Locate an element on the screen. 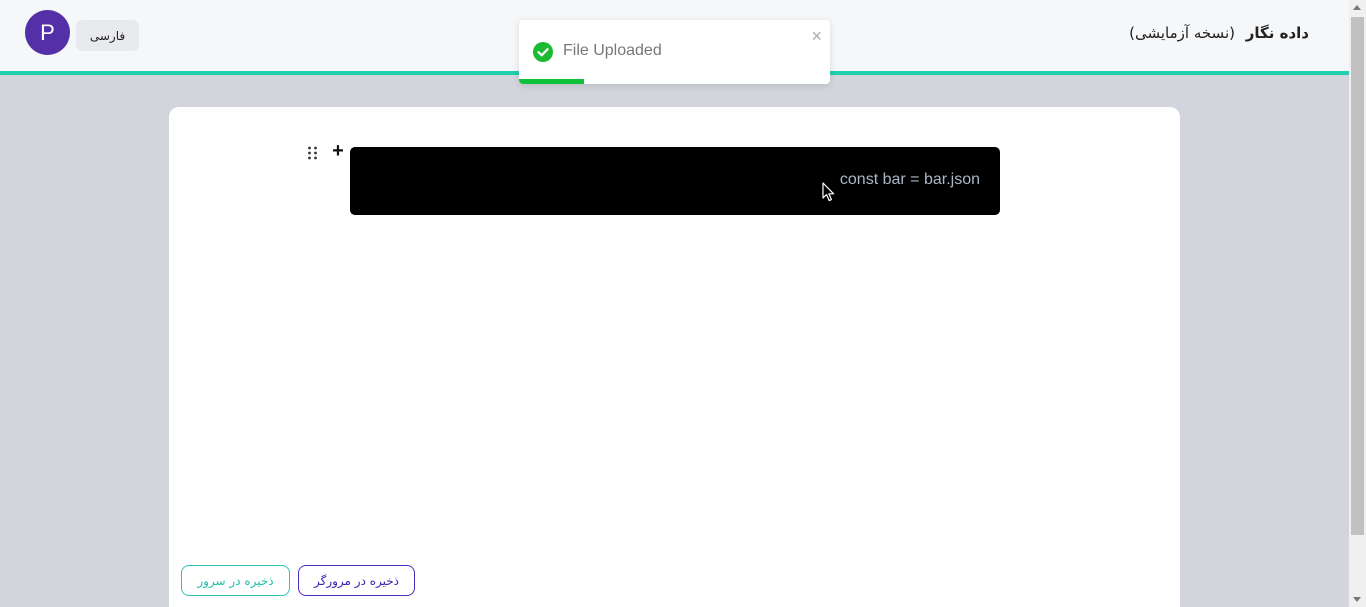  mouse-cursor-icon is located at coordinates (828, 194).